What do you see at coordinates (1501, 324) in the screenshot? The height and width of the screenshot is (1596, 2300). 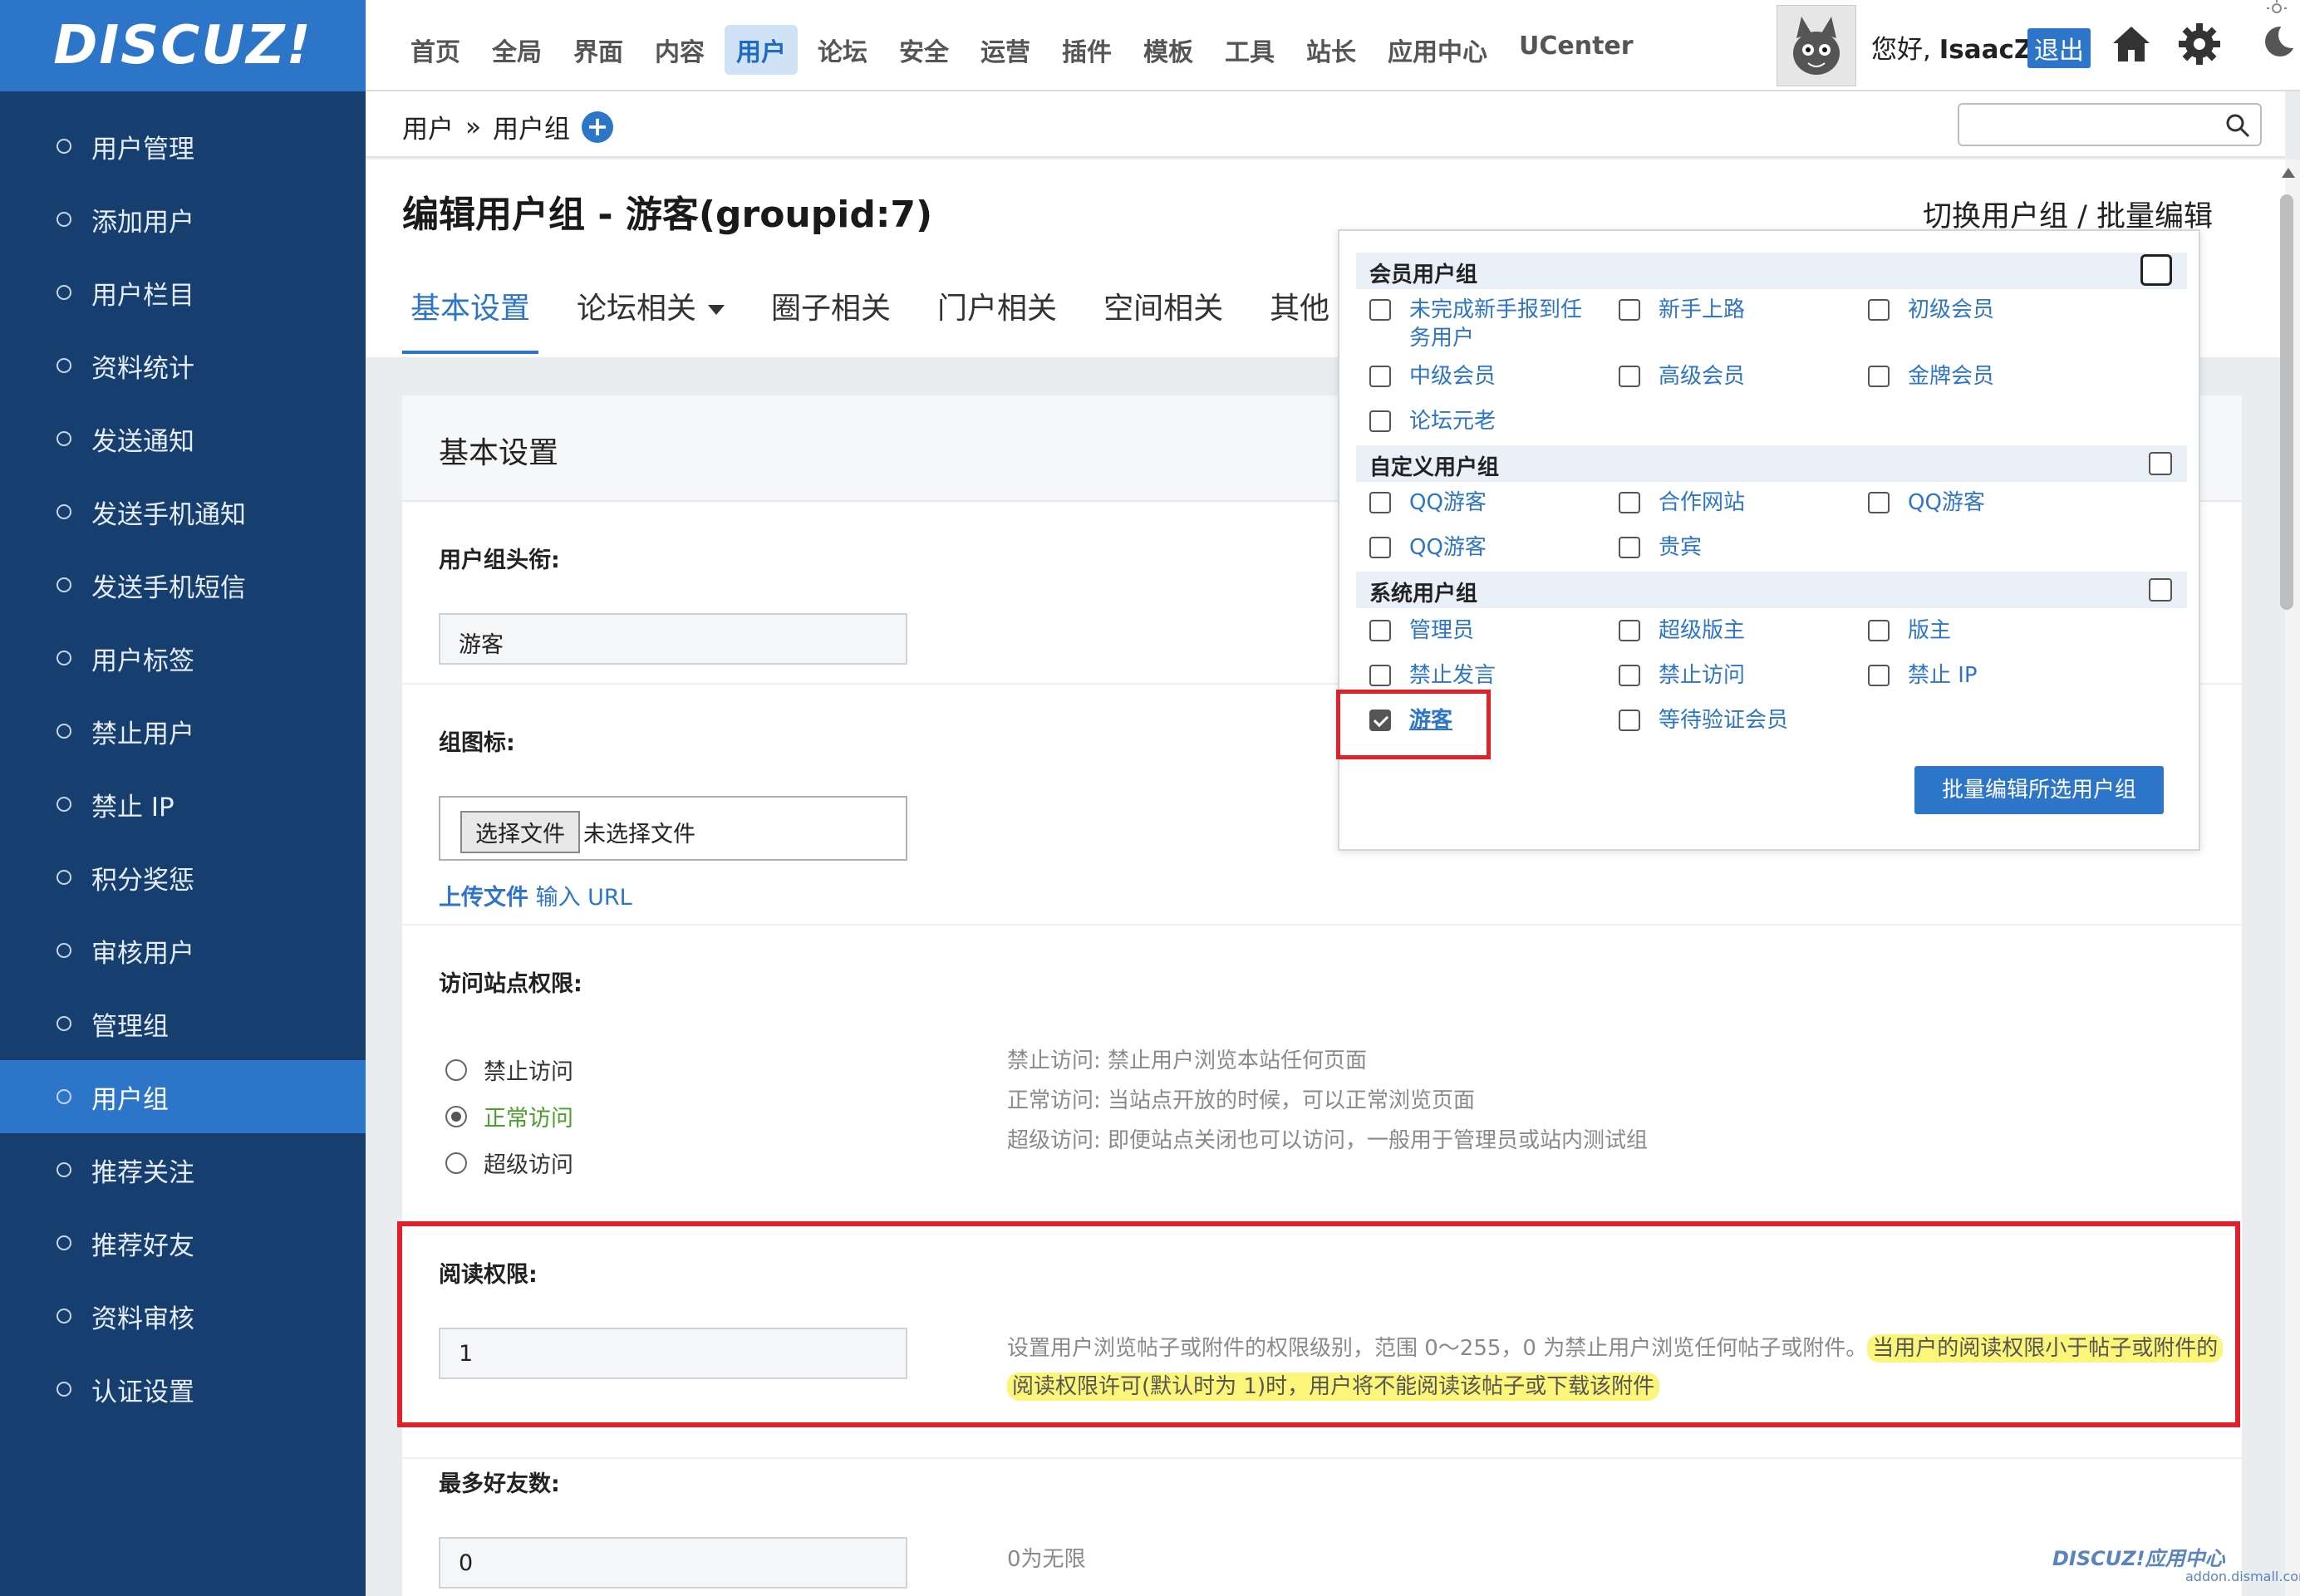 I see `option-label: 未完成新手报到任务用户` at bounding box center [1501, 324].